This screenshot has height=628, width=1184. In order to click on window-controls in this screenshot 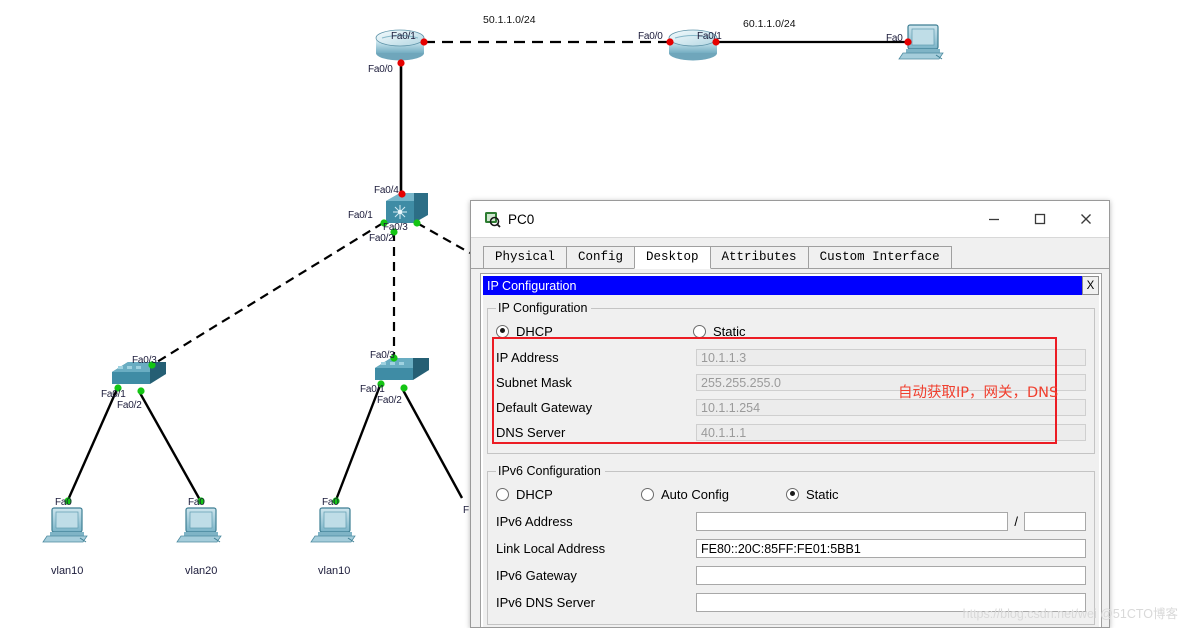, I will do `click(1040, 219)`.